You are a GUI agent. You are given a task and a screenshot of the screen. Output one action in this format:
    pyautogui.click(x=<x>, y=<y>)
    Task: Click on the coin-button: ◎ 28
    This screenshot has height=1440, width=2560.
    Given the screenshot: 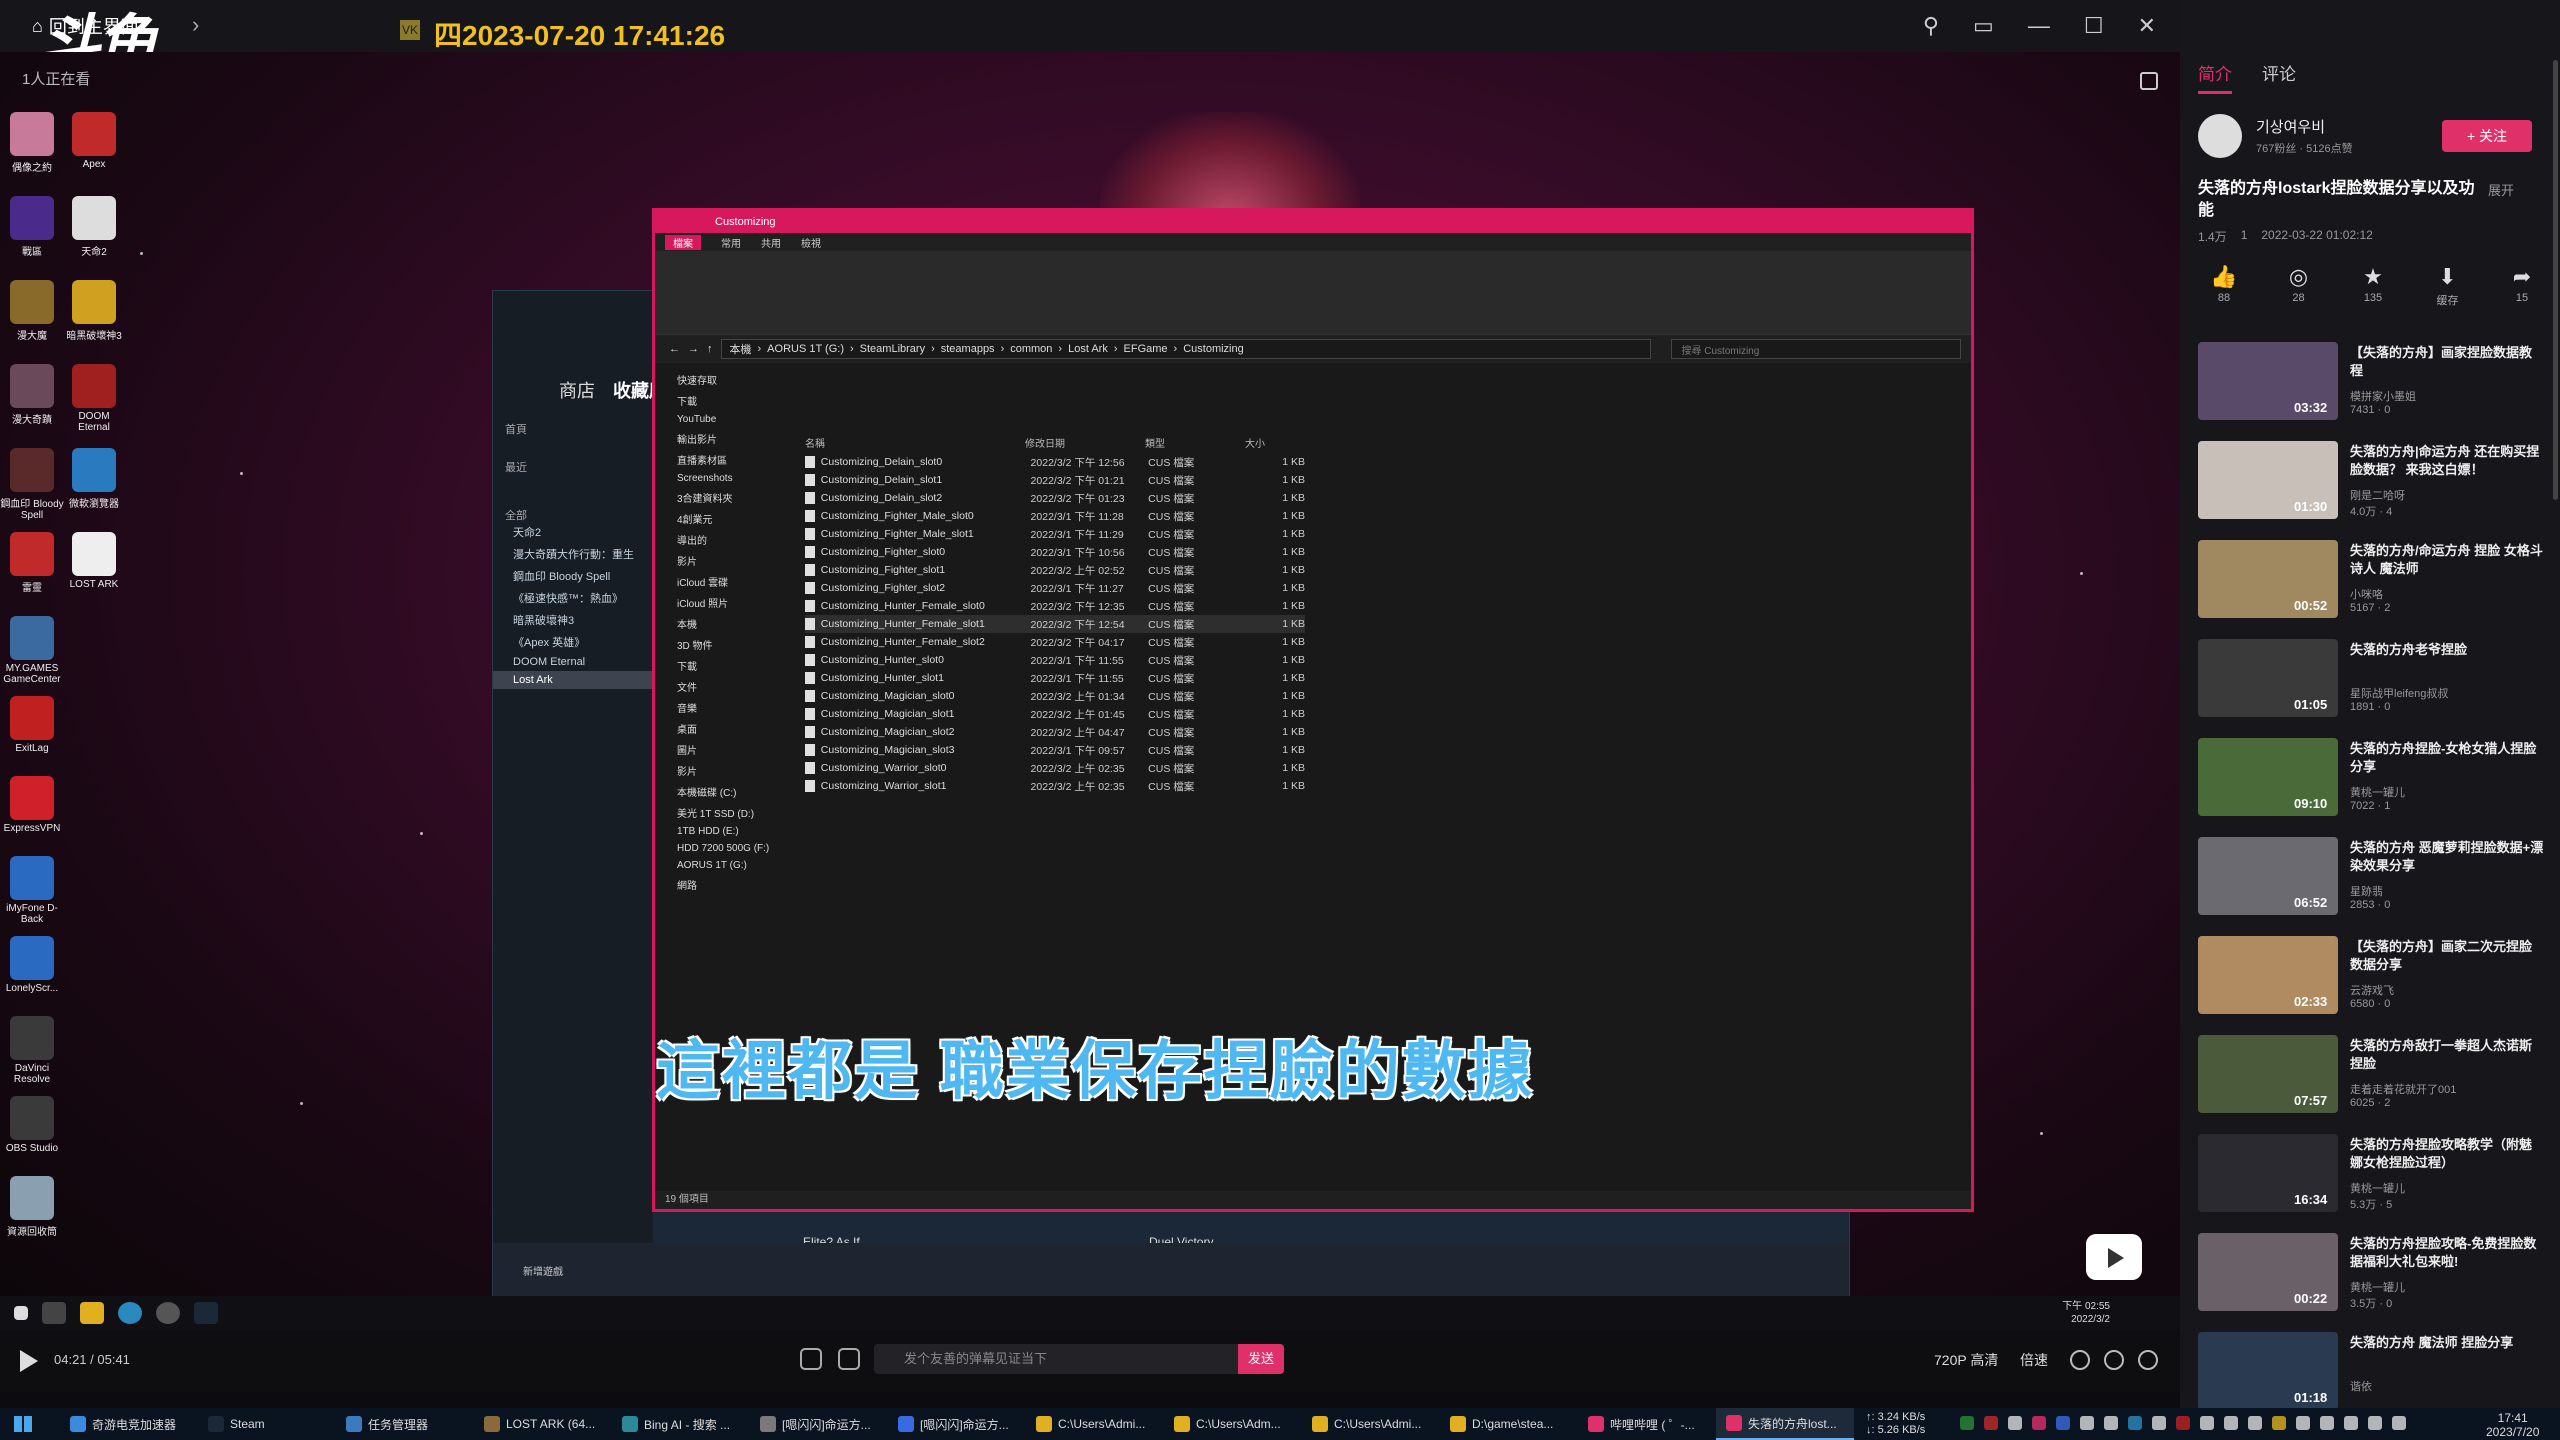 What is the action you would take?
    pyautogui.click(x=2299, y=285)
    